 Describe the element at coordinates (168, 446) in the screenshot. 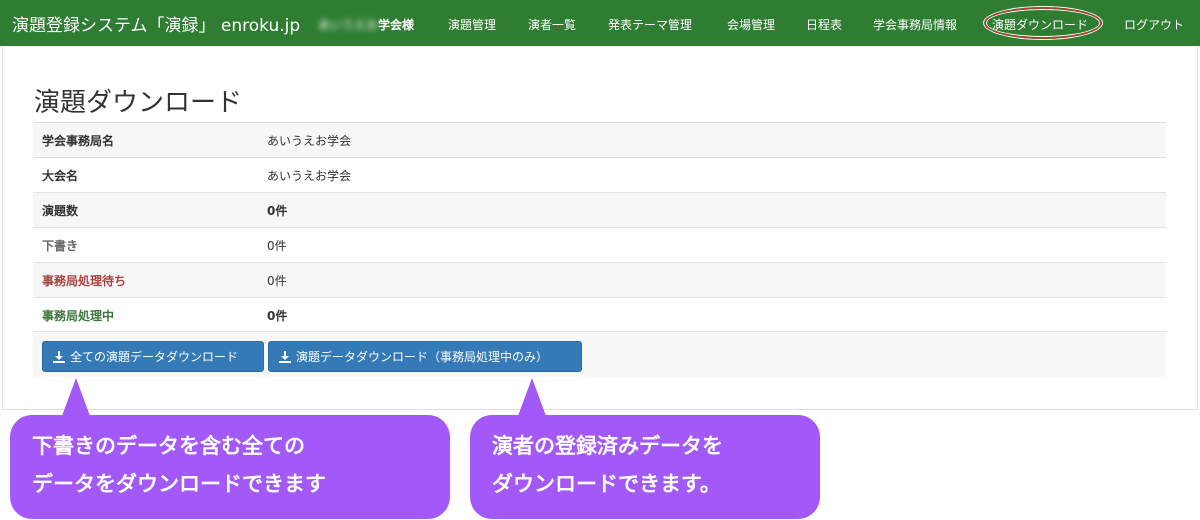

I see `callout-left-line-1: 下書きのデータを含む全ての` at that location.